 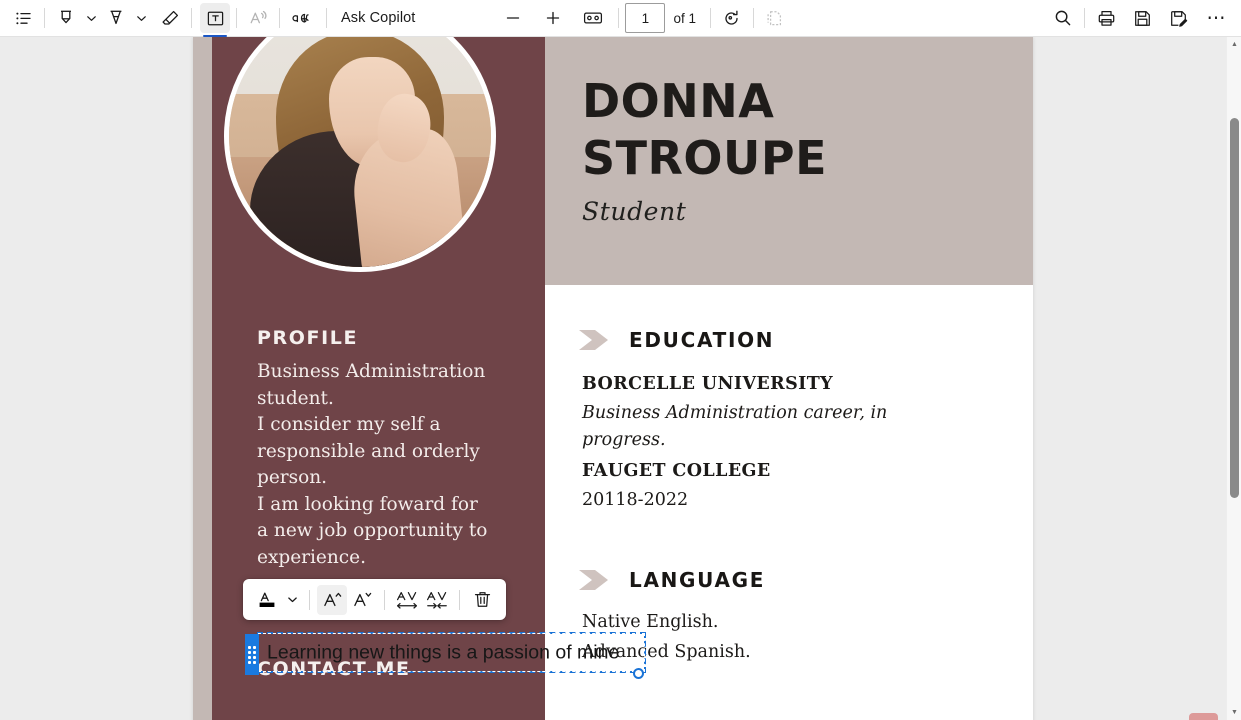 I want to click on zoom-out-button, so click(x=513, y=18).